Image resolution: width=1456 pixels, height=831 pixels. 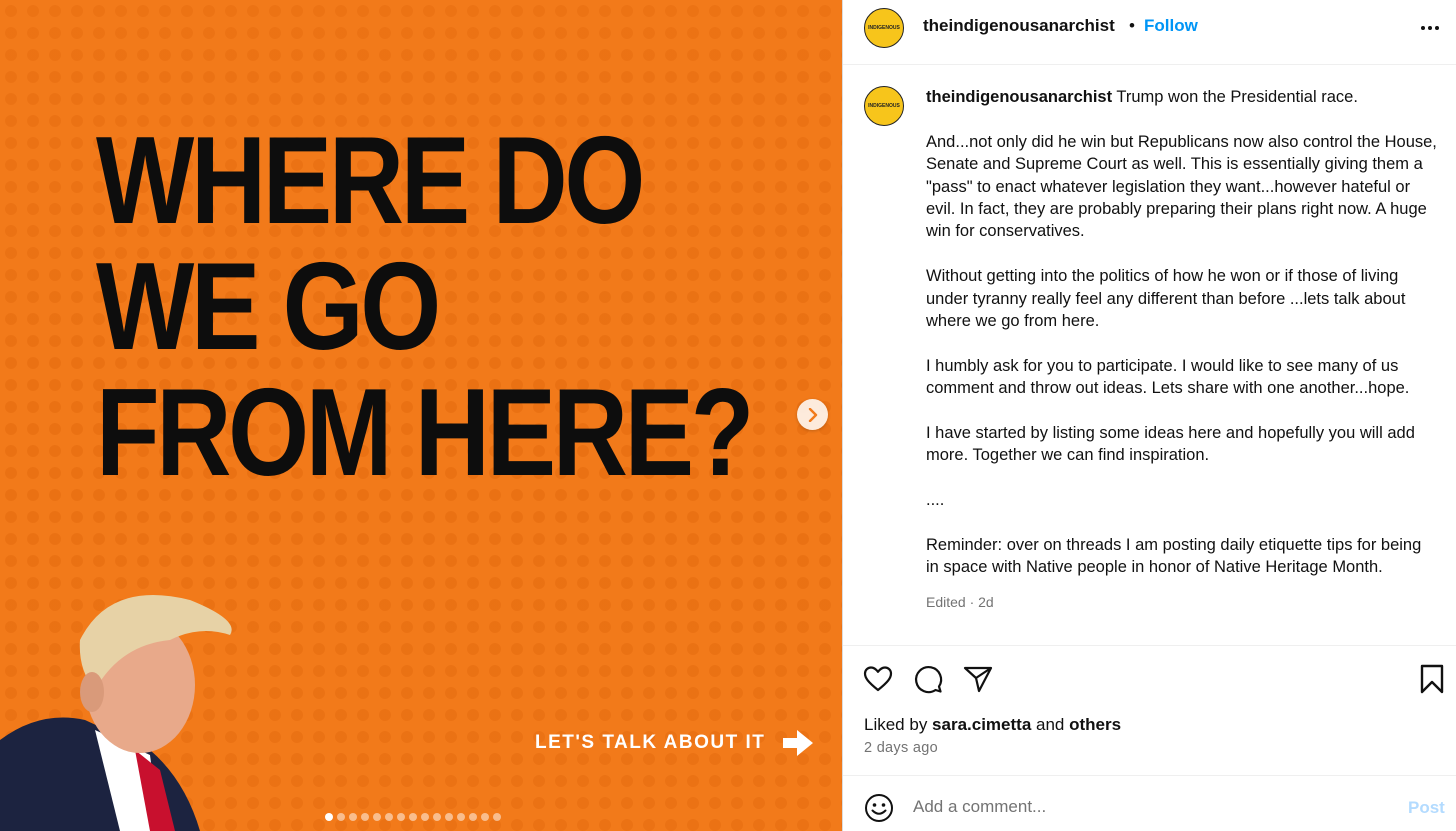 What do you see at coordinates (1050, 724) in the screenshot?
I see `liked-by-and: and` at bounding box center [1050, 724].